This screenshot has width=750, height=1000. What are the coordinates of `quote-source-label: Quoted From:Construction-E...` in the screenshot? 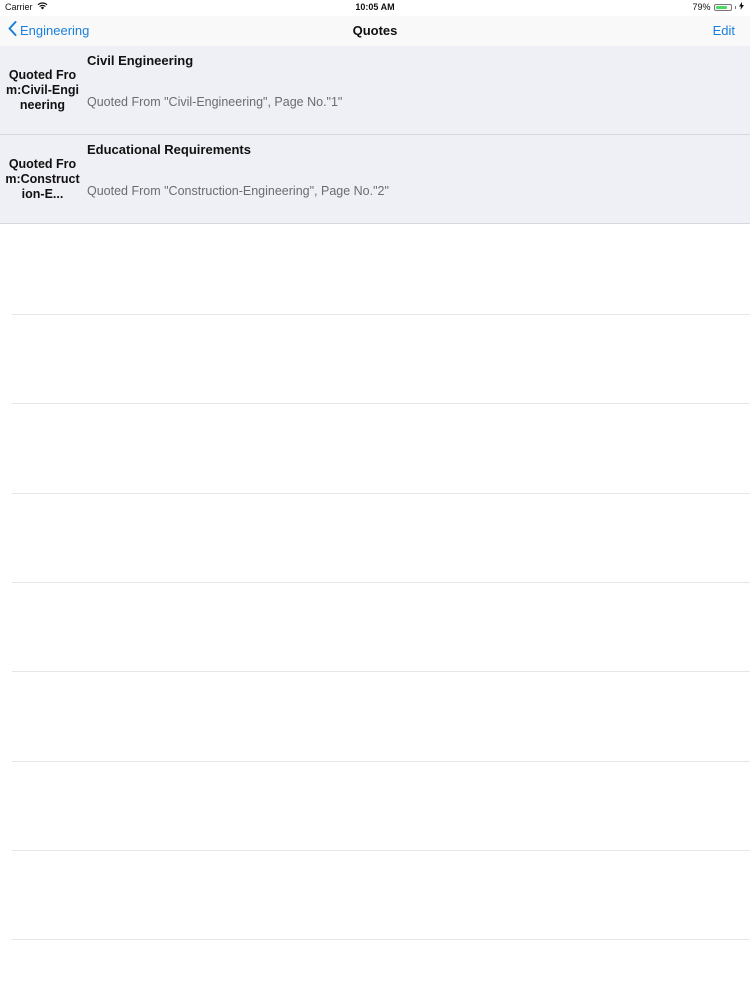 It's located at (42, 179).